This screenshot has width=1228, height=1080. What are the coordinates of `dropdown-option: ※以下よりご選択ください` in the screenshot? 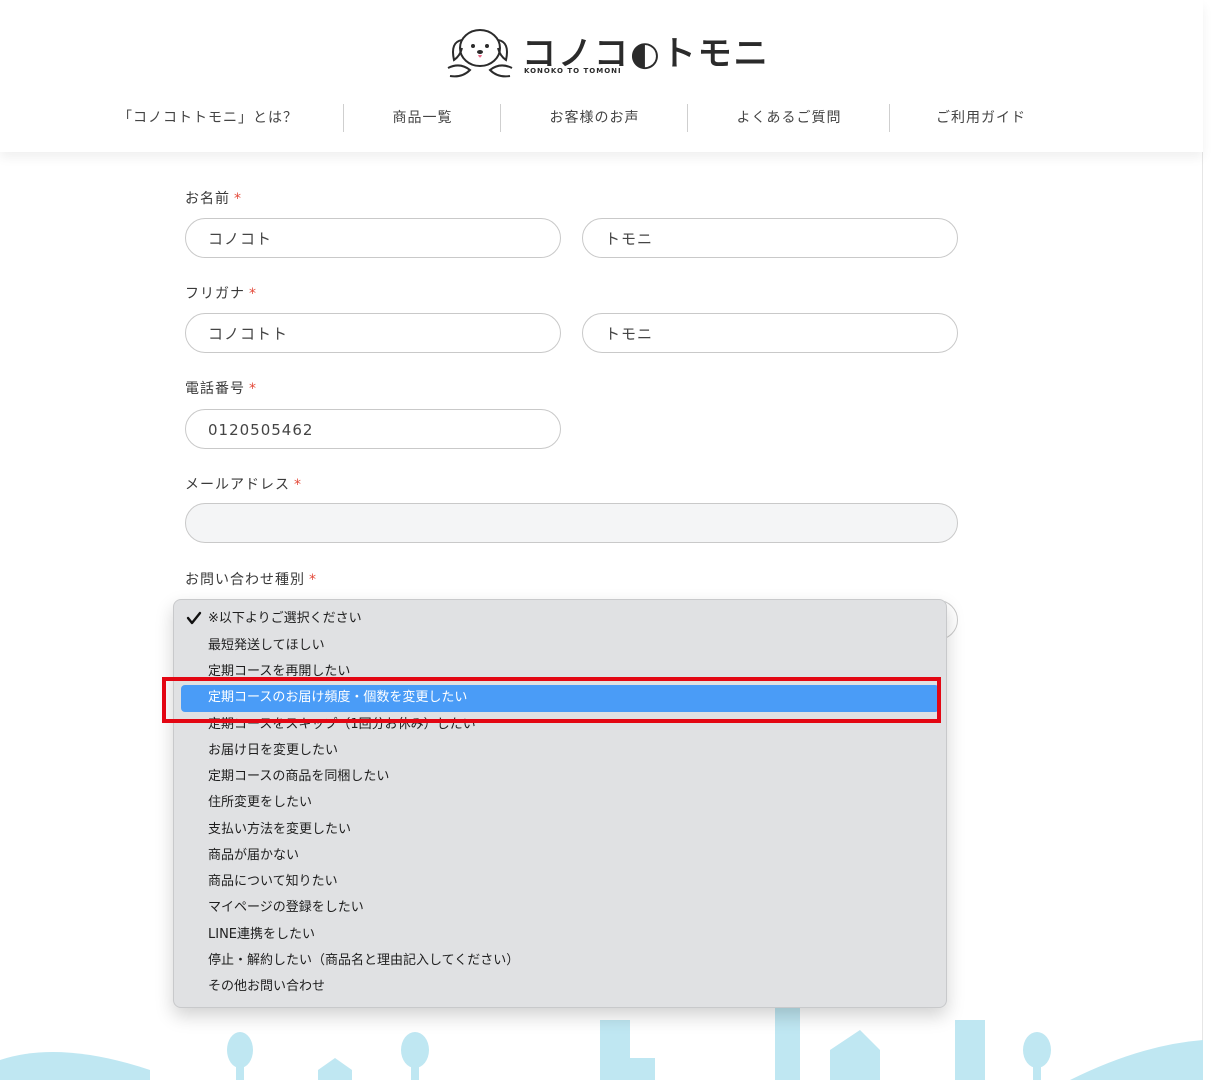 It's located at (285, 619).